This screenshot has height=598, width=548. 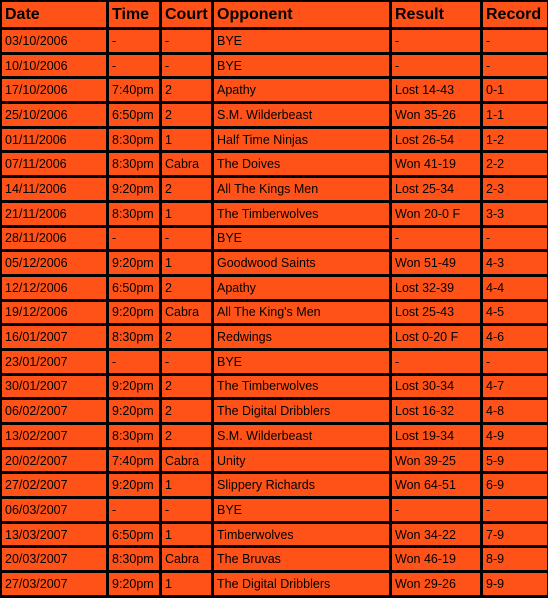 I want to click on header-row: Date Time Court Opponent Result Record, so click(x=274, y=14).